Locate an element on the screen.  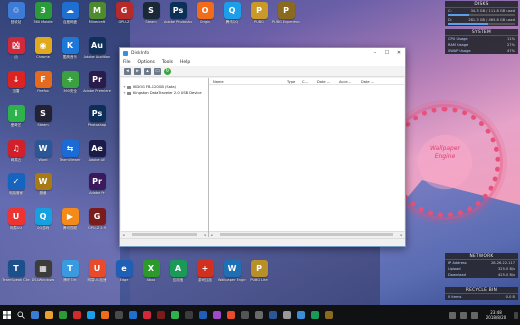
list-horizontal-scrollbar: ◂ ▸ is located at coordinates (306, 234).